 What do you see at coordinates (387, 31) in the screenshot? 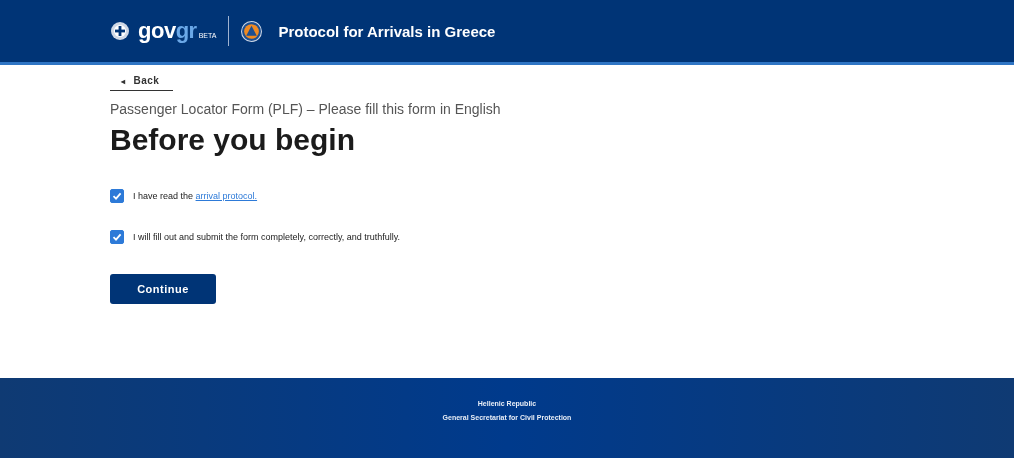
I see `app-title: Protocol for Arrivals in Greece` at bounding box center [387, 31].